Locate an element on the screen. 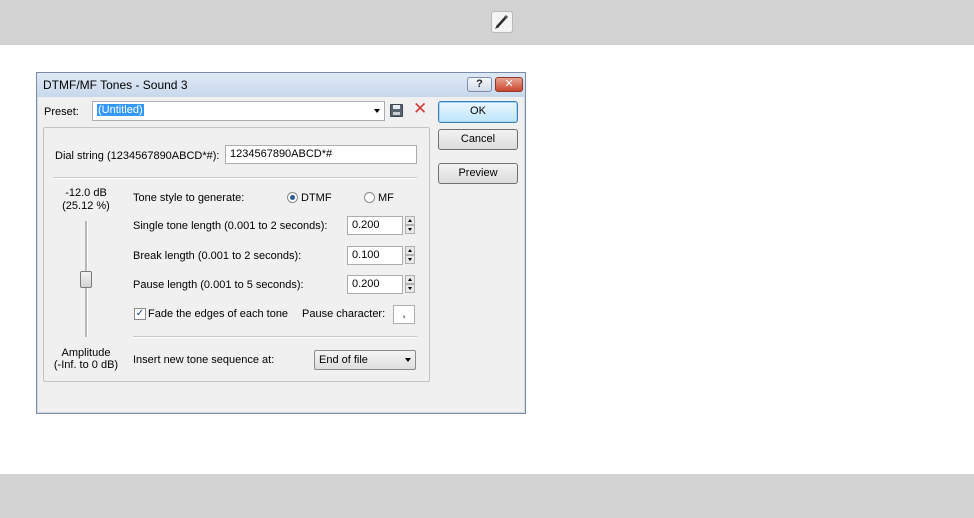 The height and width of the screenshot is (518, 974). mf-radio-label: MF is located at coordinates (386, 198).